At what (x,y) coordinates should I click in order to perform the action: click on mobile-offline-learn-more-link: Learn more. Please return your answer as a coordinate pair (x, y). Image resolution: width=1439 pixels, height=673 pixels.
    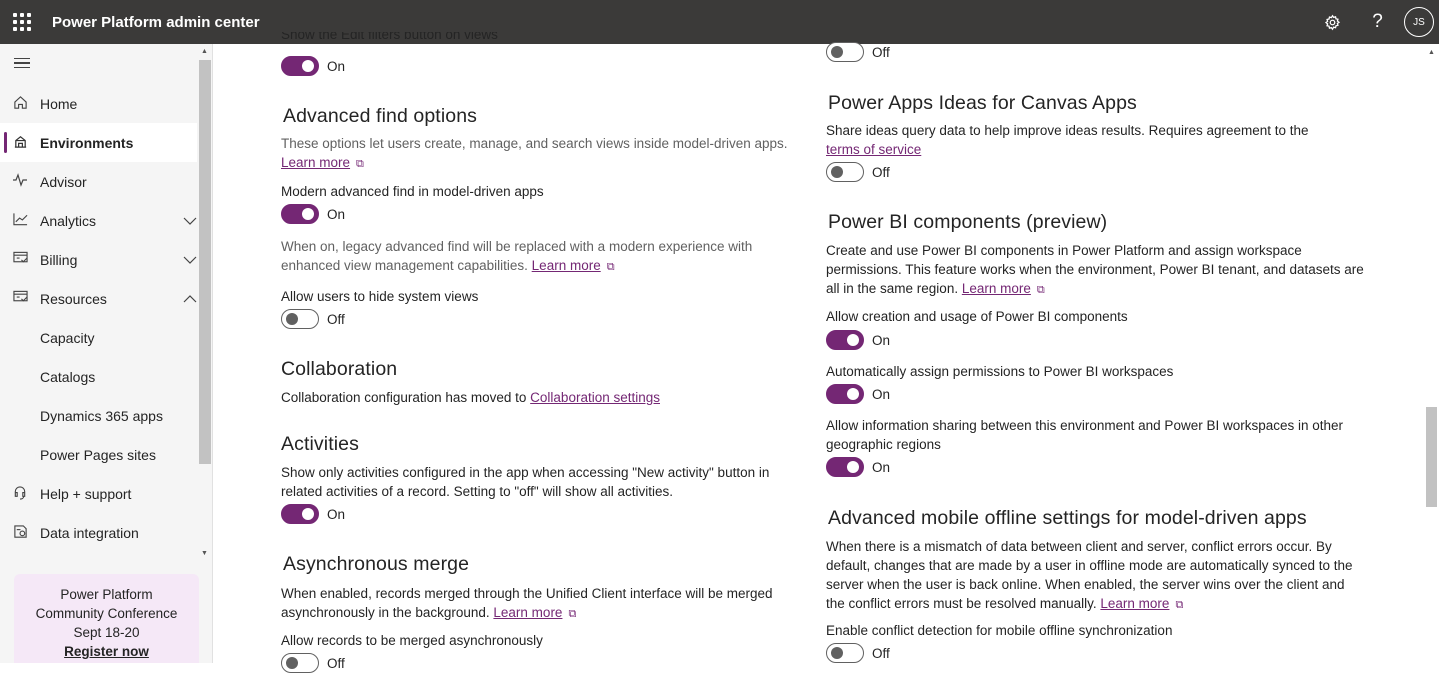
    Looking at the image, I should click on (1134, 603).